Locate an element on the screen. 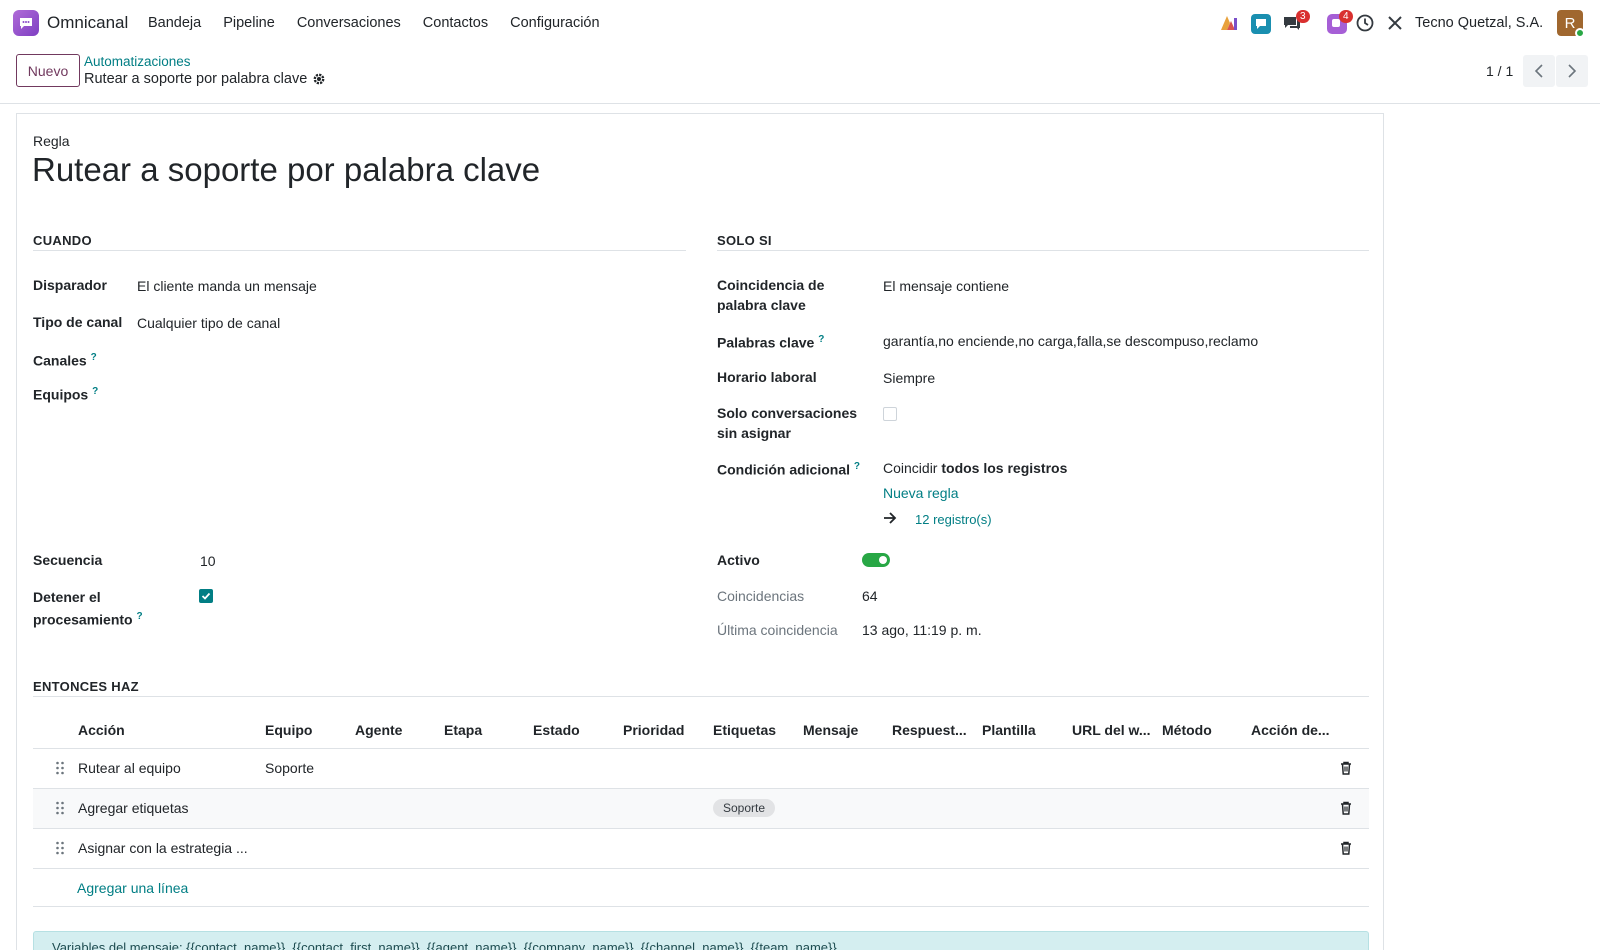 This screenshot has height=950, width=1600. section-only-if-divider is located at coordinates (1043, 250).